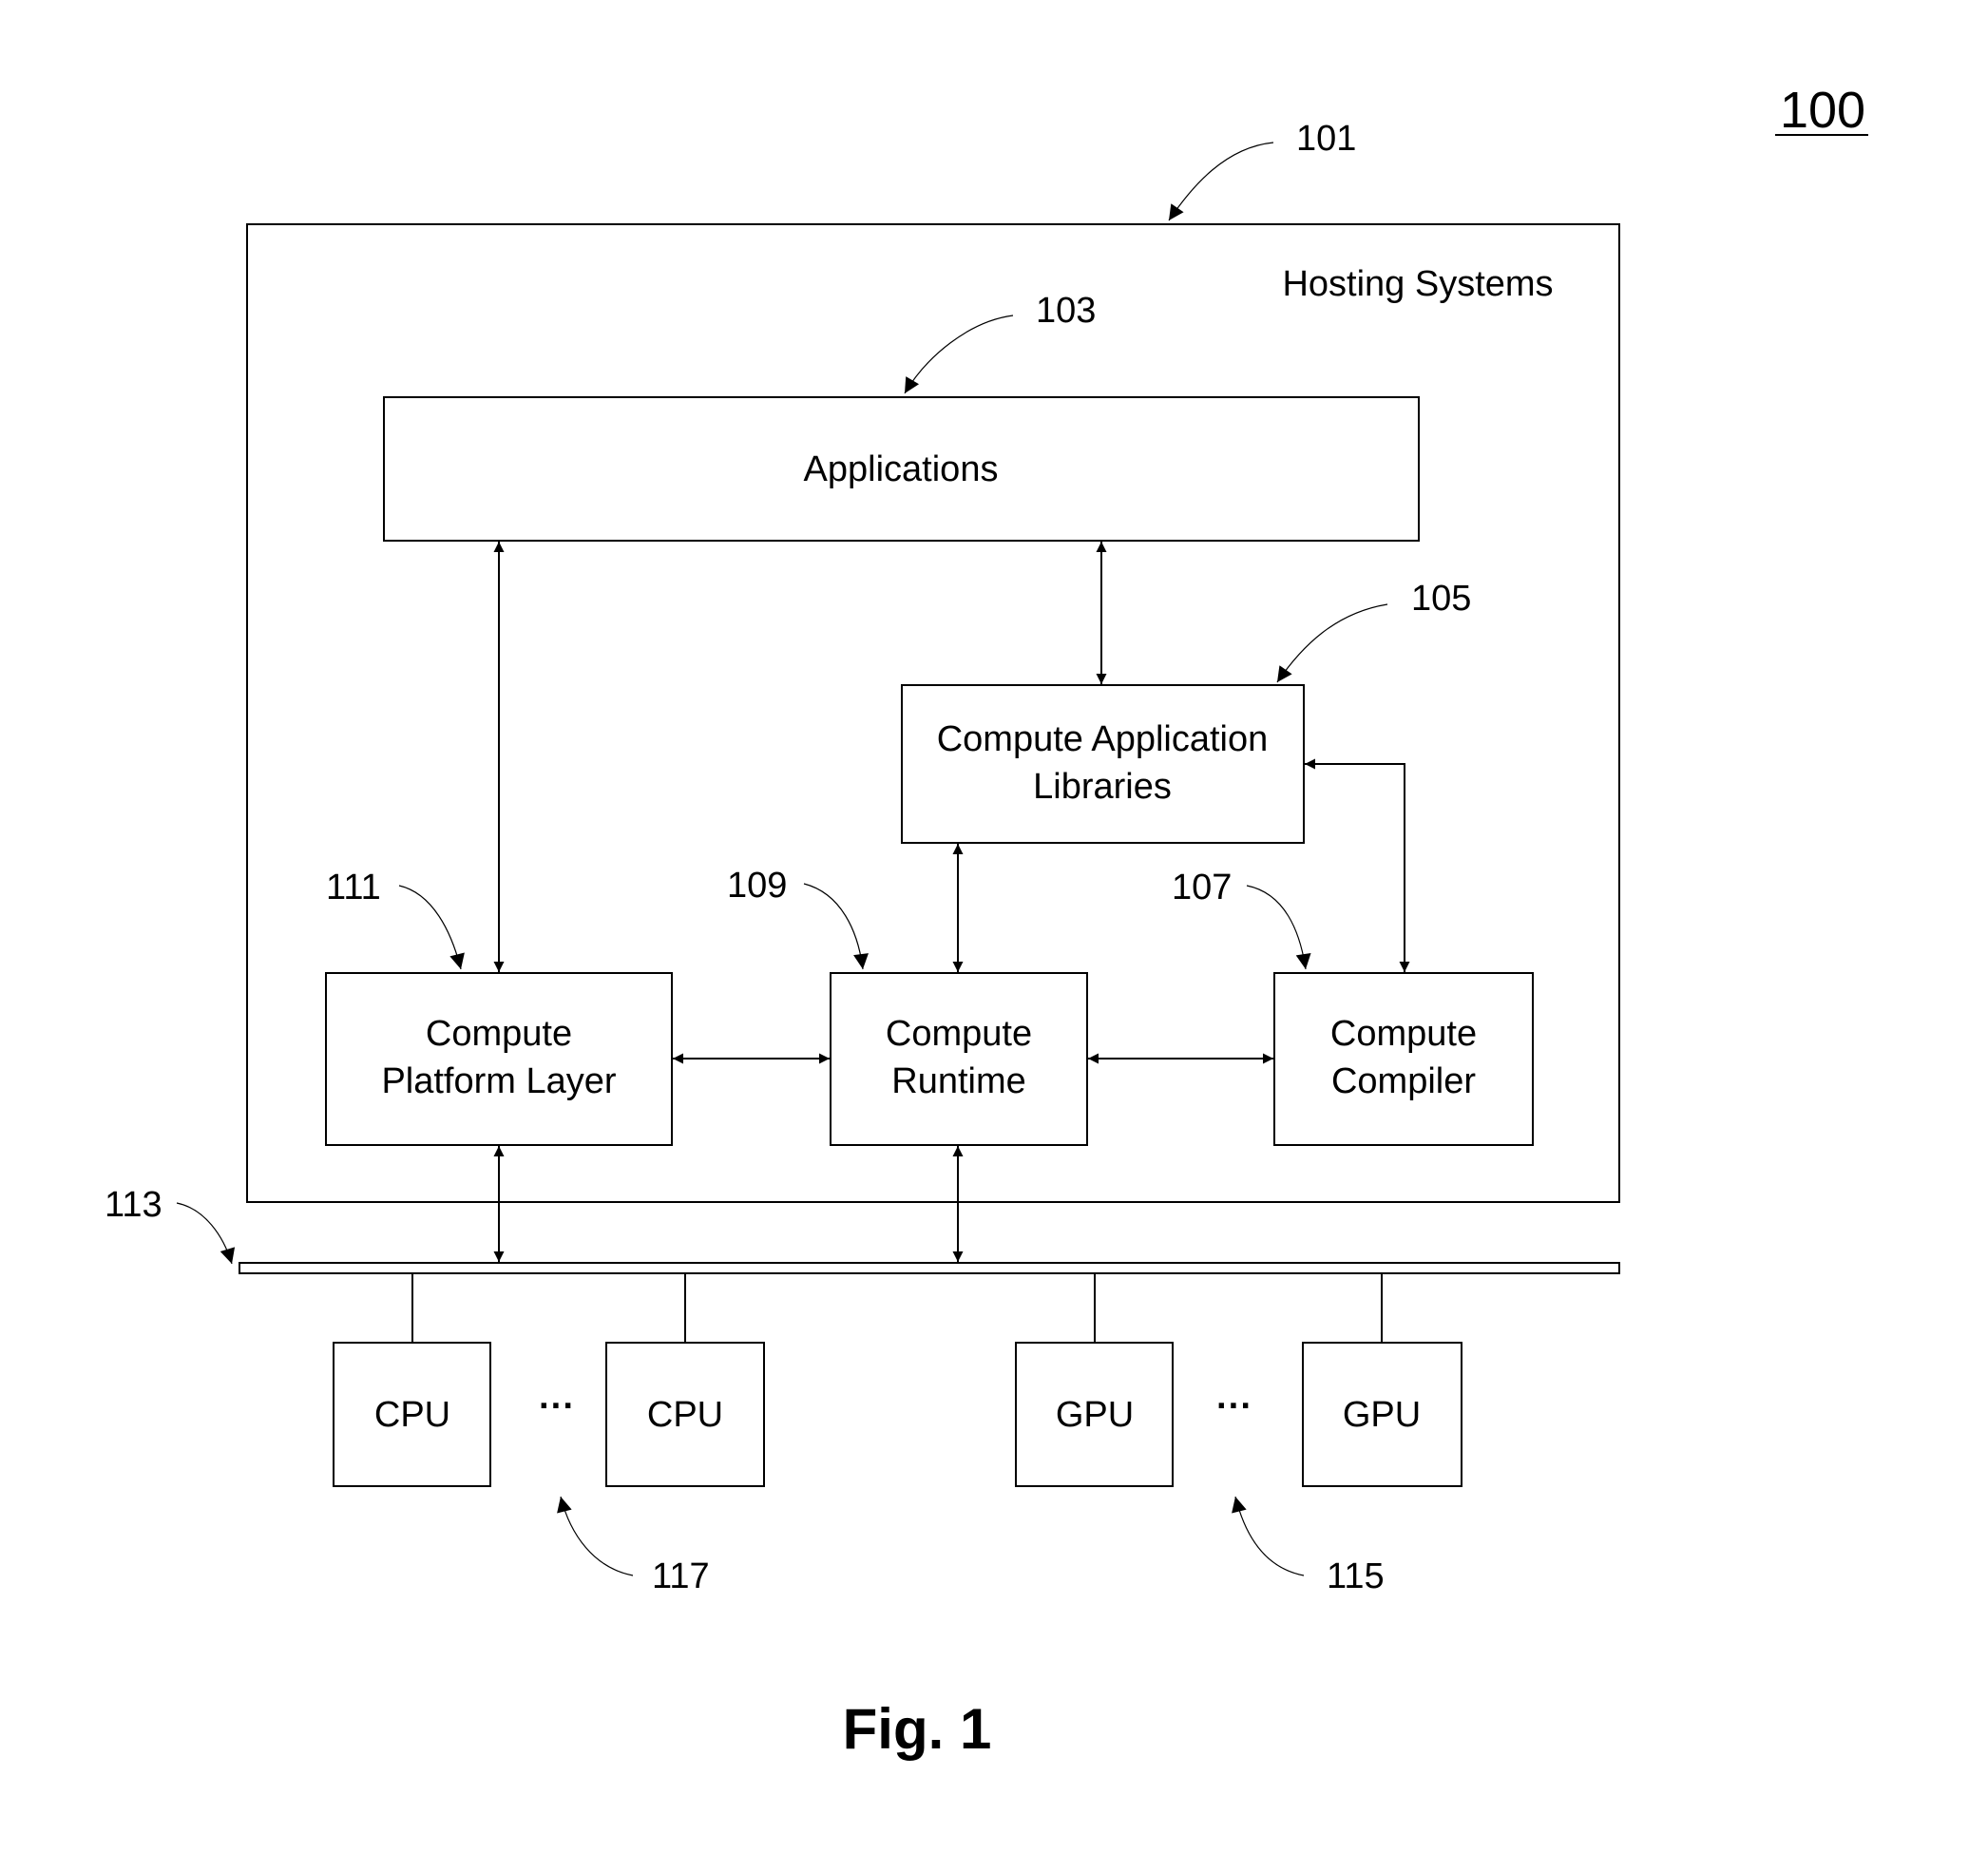 The width and height of the screenshot is (1988, 1852). Describe the element at coordinates (1066, 311) in the screenshot. I see `ref-103: 103` at that location.